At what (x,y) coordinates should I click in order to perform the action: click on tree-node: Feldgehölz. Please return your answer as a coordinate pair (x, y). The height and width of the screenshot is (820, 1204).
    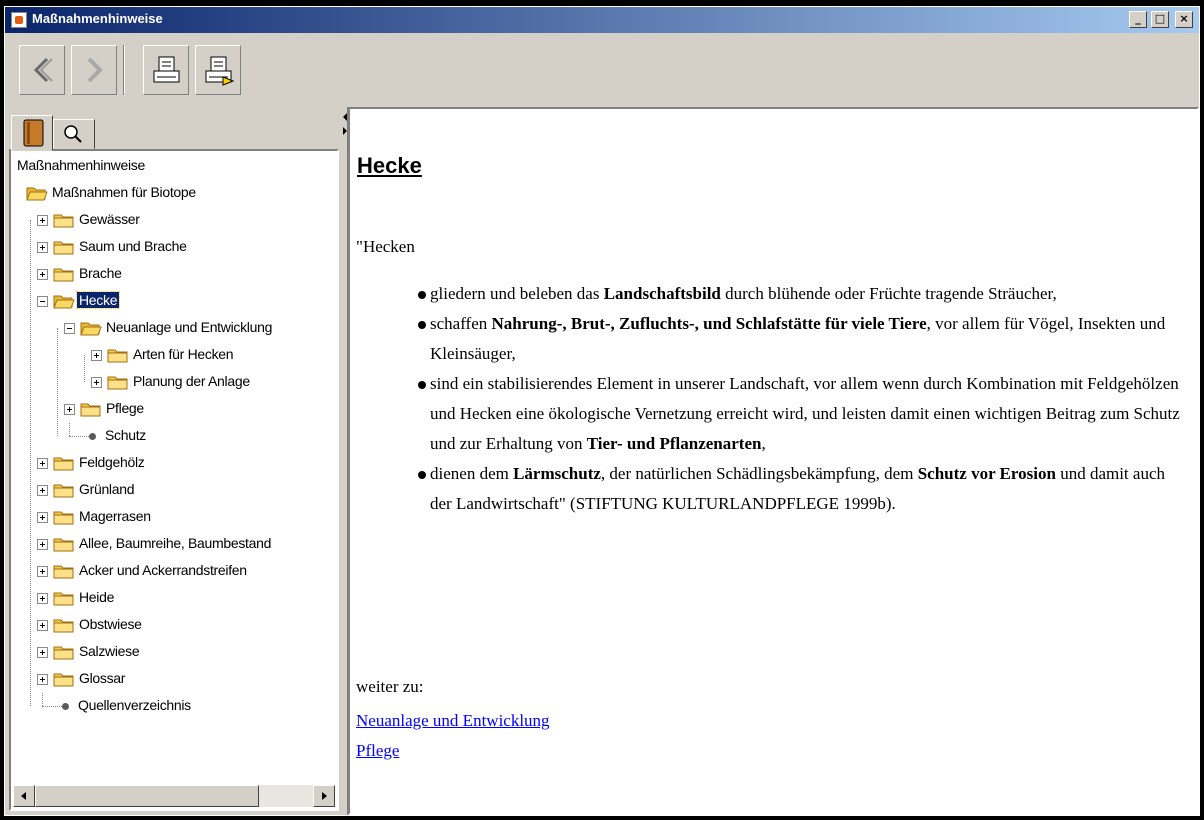
    Looking at the image, I should click on (171, 463).